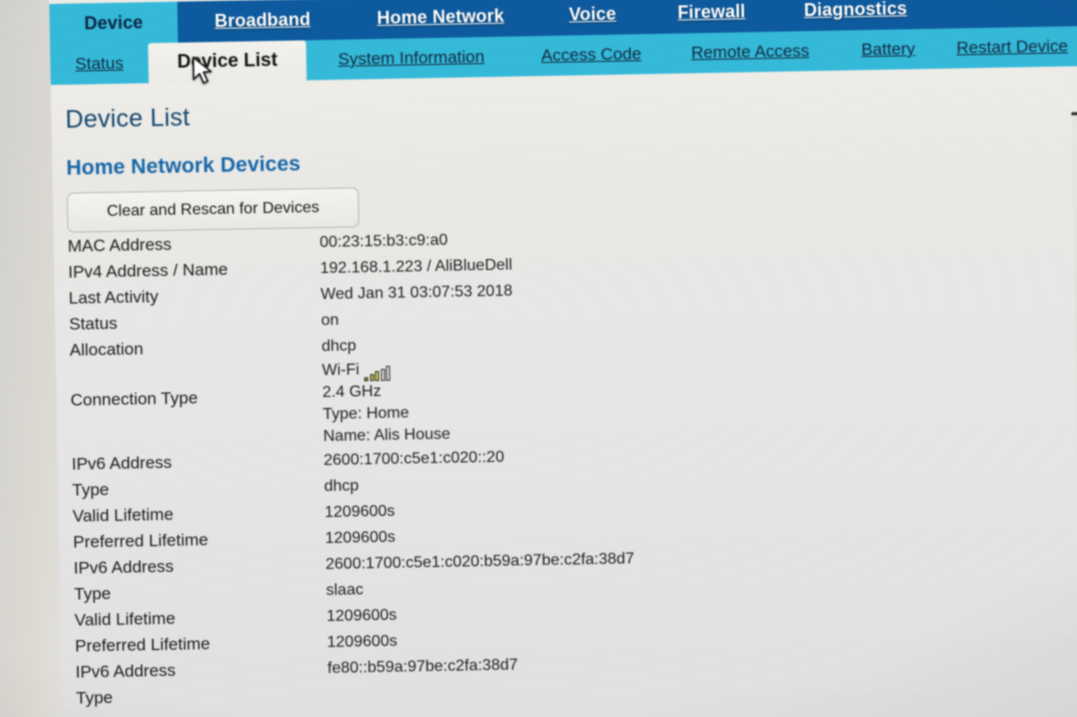 This screenshot has width=1077, height=717. What do you see at coordinates (262, 21) in the screenshot?
I see `nav-item-broadband: Broadband` at bounding box center [262, 21].